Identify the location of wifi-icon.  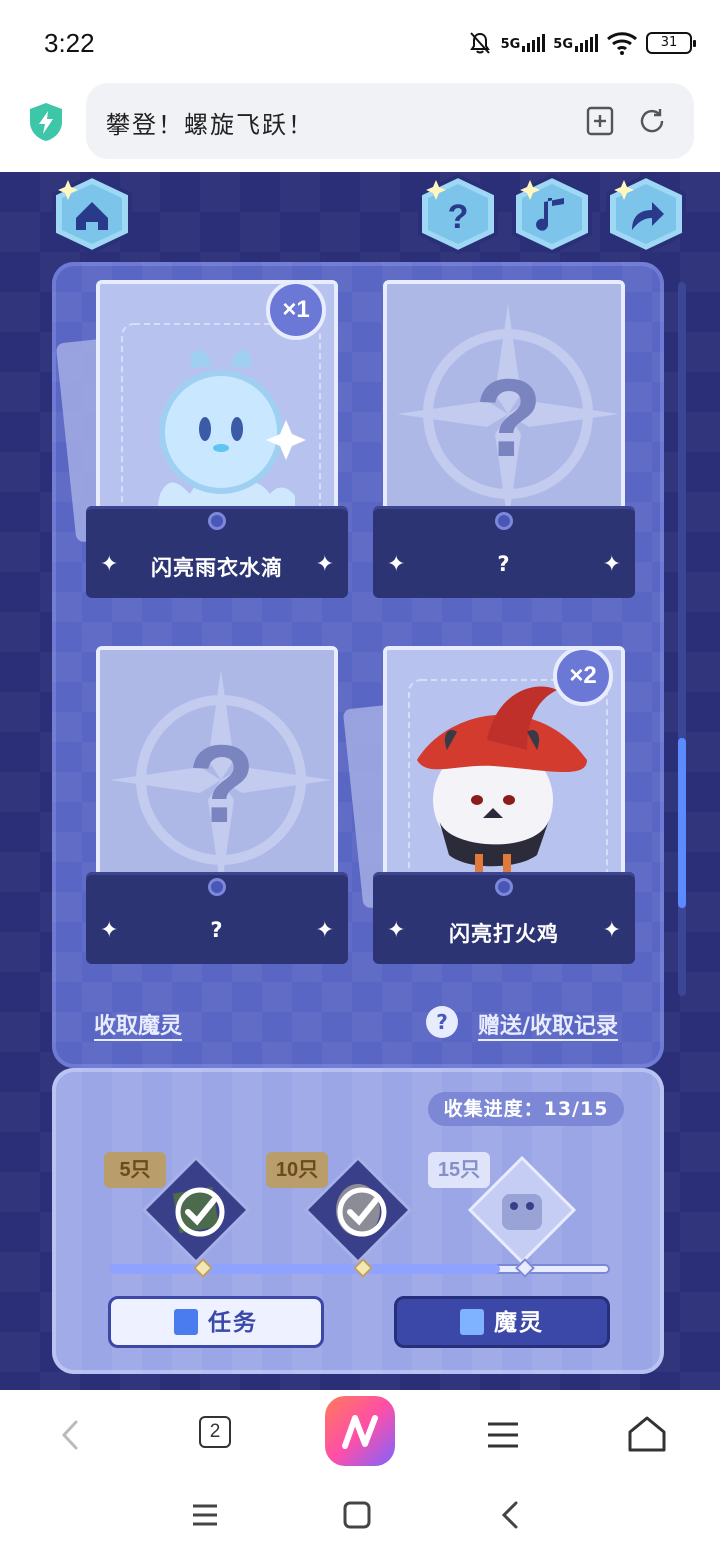
(622, 43).